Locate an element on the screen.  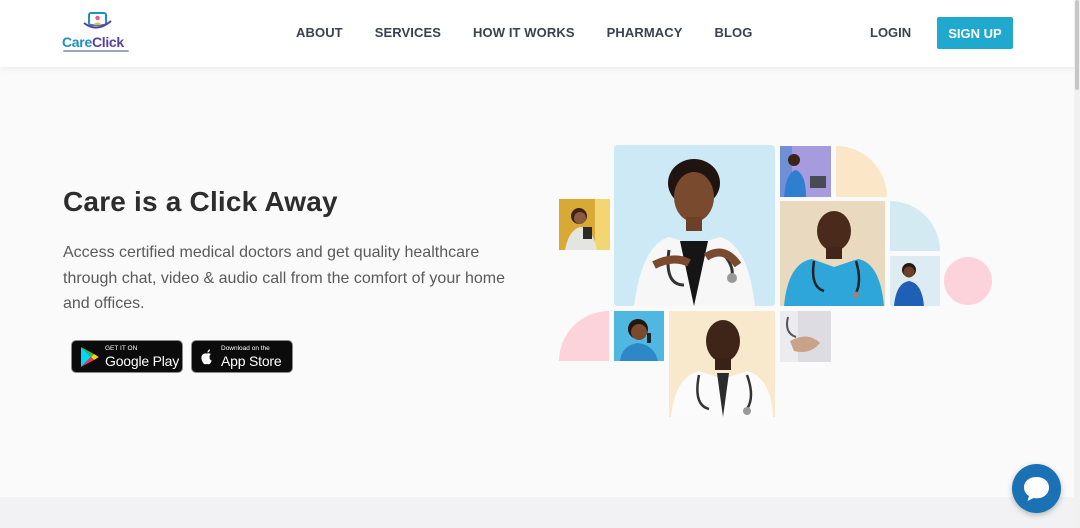
google-play-button: GET IT ON Google Play is located at coordinates (127, 356).